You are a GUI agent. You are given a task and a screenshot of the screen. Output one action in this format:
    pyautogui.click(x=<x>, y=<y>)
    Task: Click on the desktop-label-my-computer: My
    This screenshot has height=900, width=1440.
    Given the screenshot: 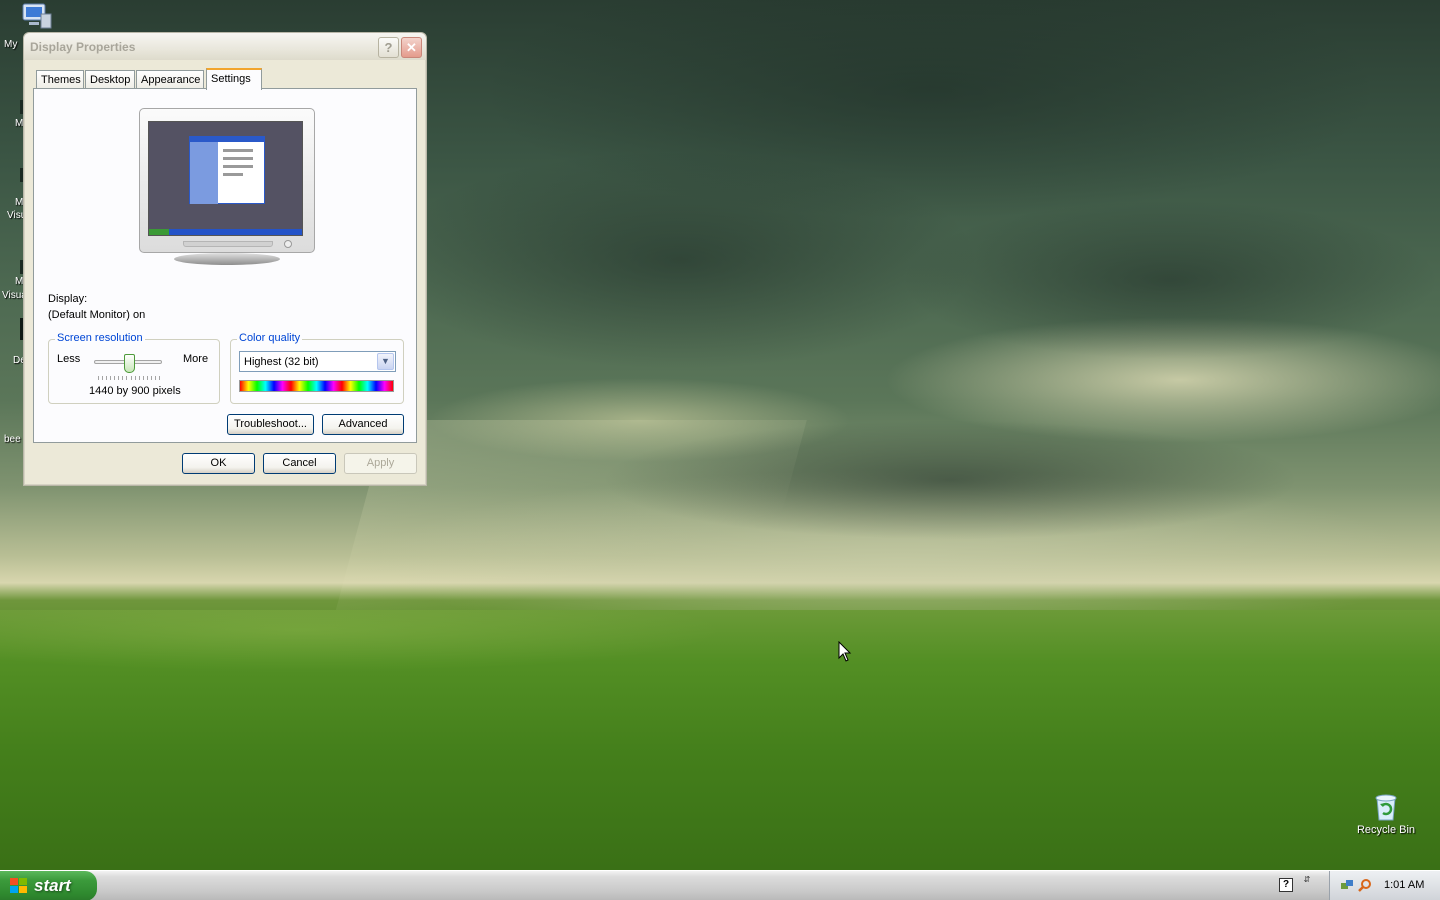 What is the action you would take?
    pyautogui.click(x=10, y=44)
    